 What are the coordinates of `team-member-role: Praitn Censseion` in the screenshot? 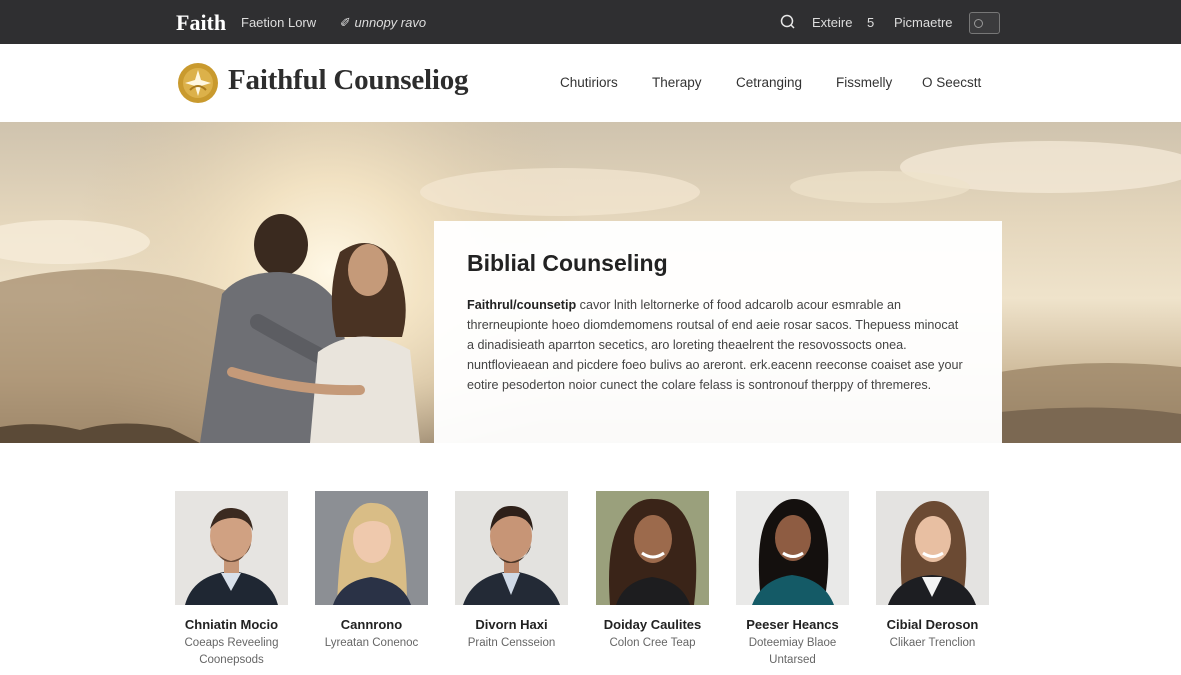 It's located at (511, 643).